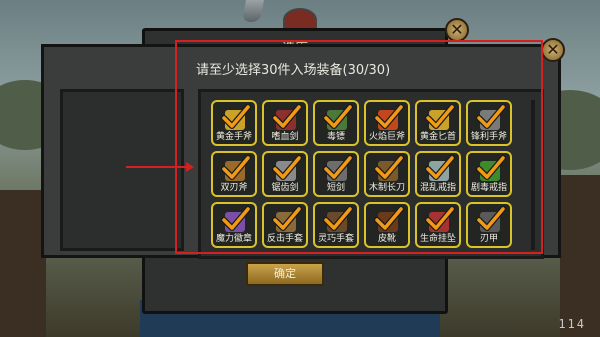 The height and width of the screenshot is (337, 600). What do you see at coordinates (285, 137) in the screenshot?
I see `equipment-label: 嗜血剑` at bounding box center [285, 137].